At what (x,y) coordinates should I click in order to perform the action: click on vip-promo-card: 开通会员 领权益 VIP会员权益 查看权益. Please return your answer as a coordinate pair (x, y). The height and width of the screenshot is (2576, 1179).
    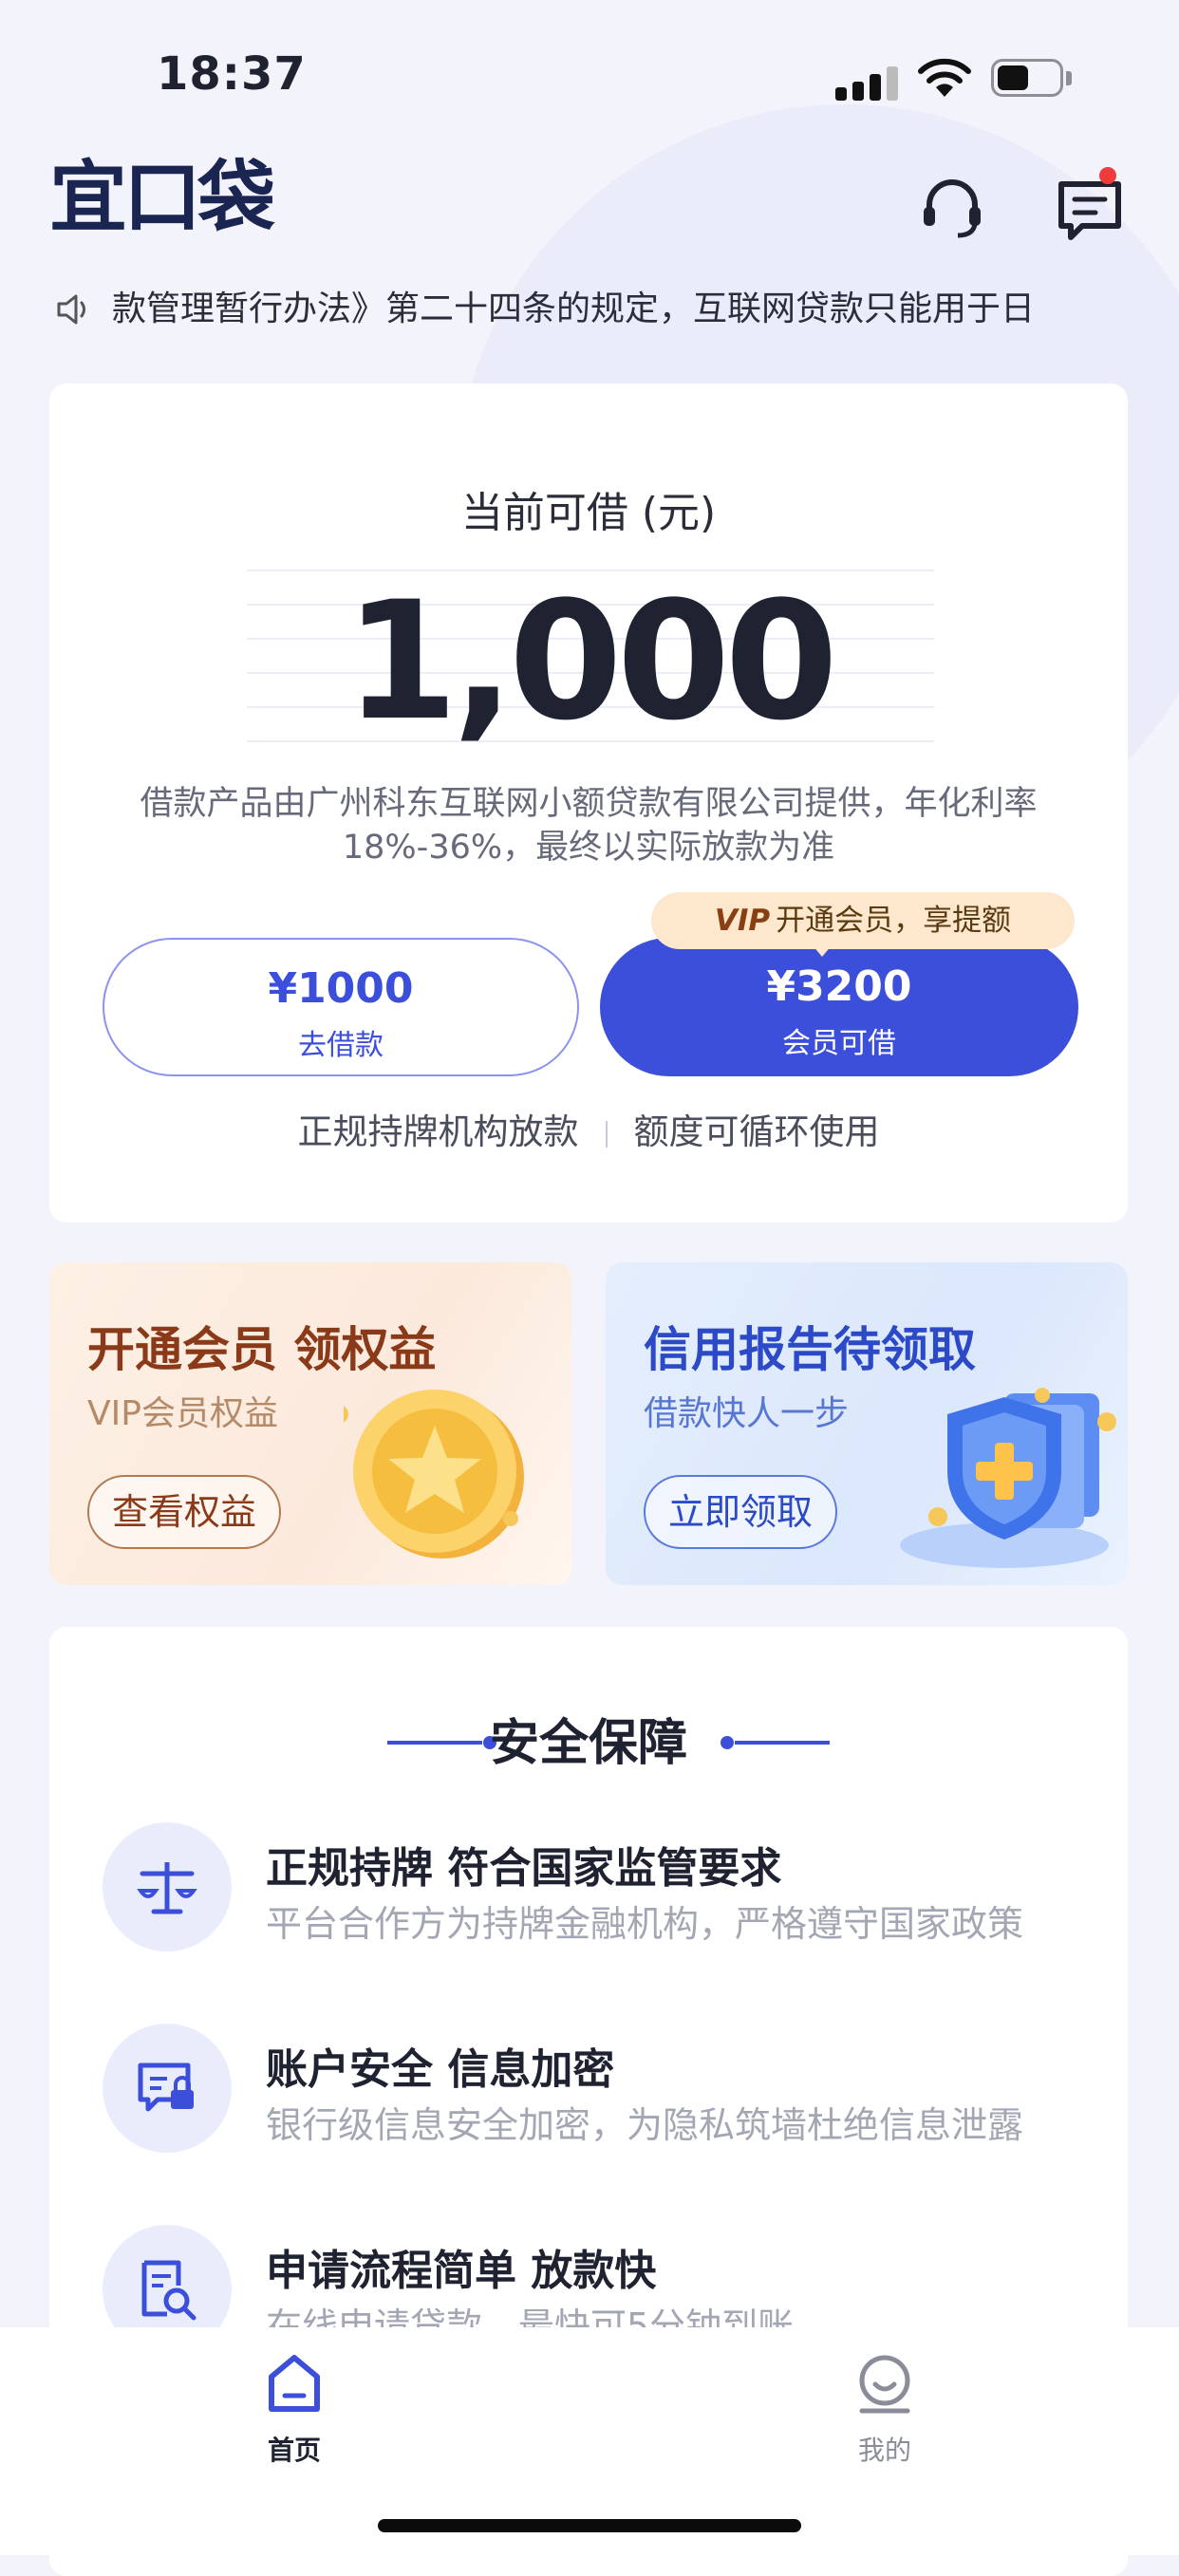
    Looking at the image, I should click on (310, 1424).